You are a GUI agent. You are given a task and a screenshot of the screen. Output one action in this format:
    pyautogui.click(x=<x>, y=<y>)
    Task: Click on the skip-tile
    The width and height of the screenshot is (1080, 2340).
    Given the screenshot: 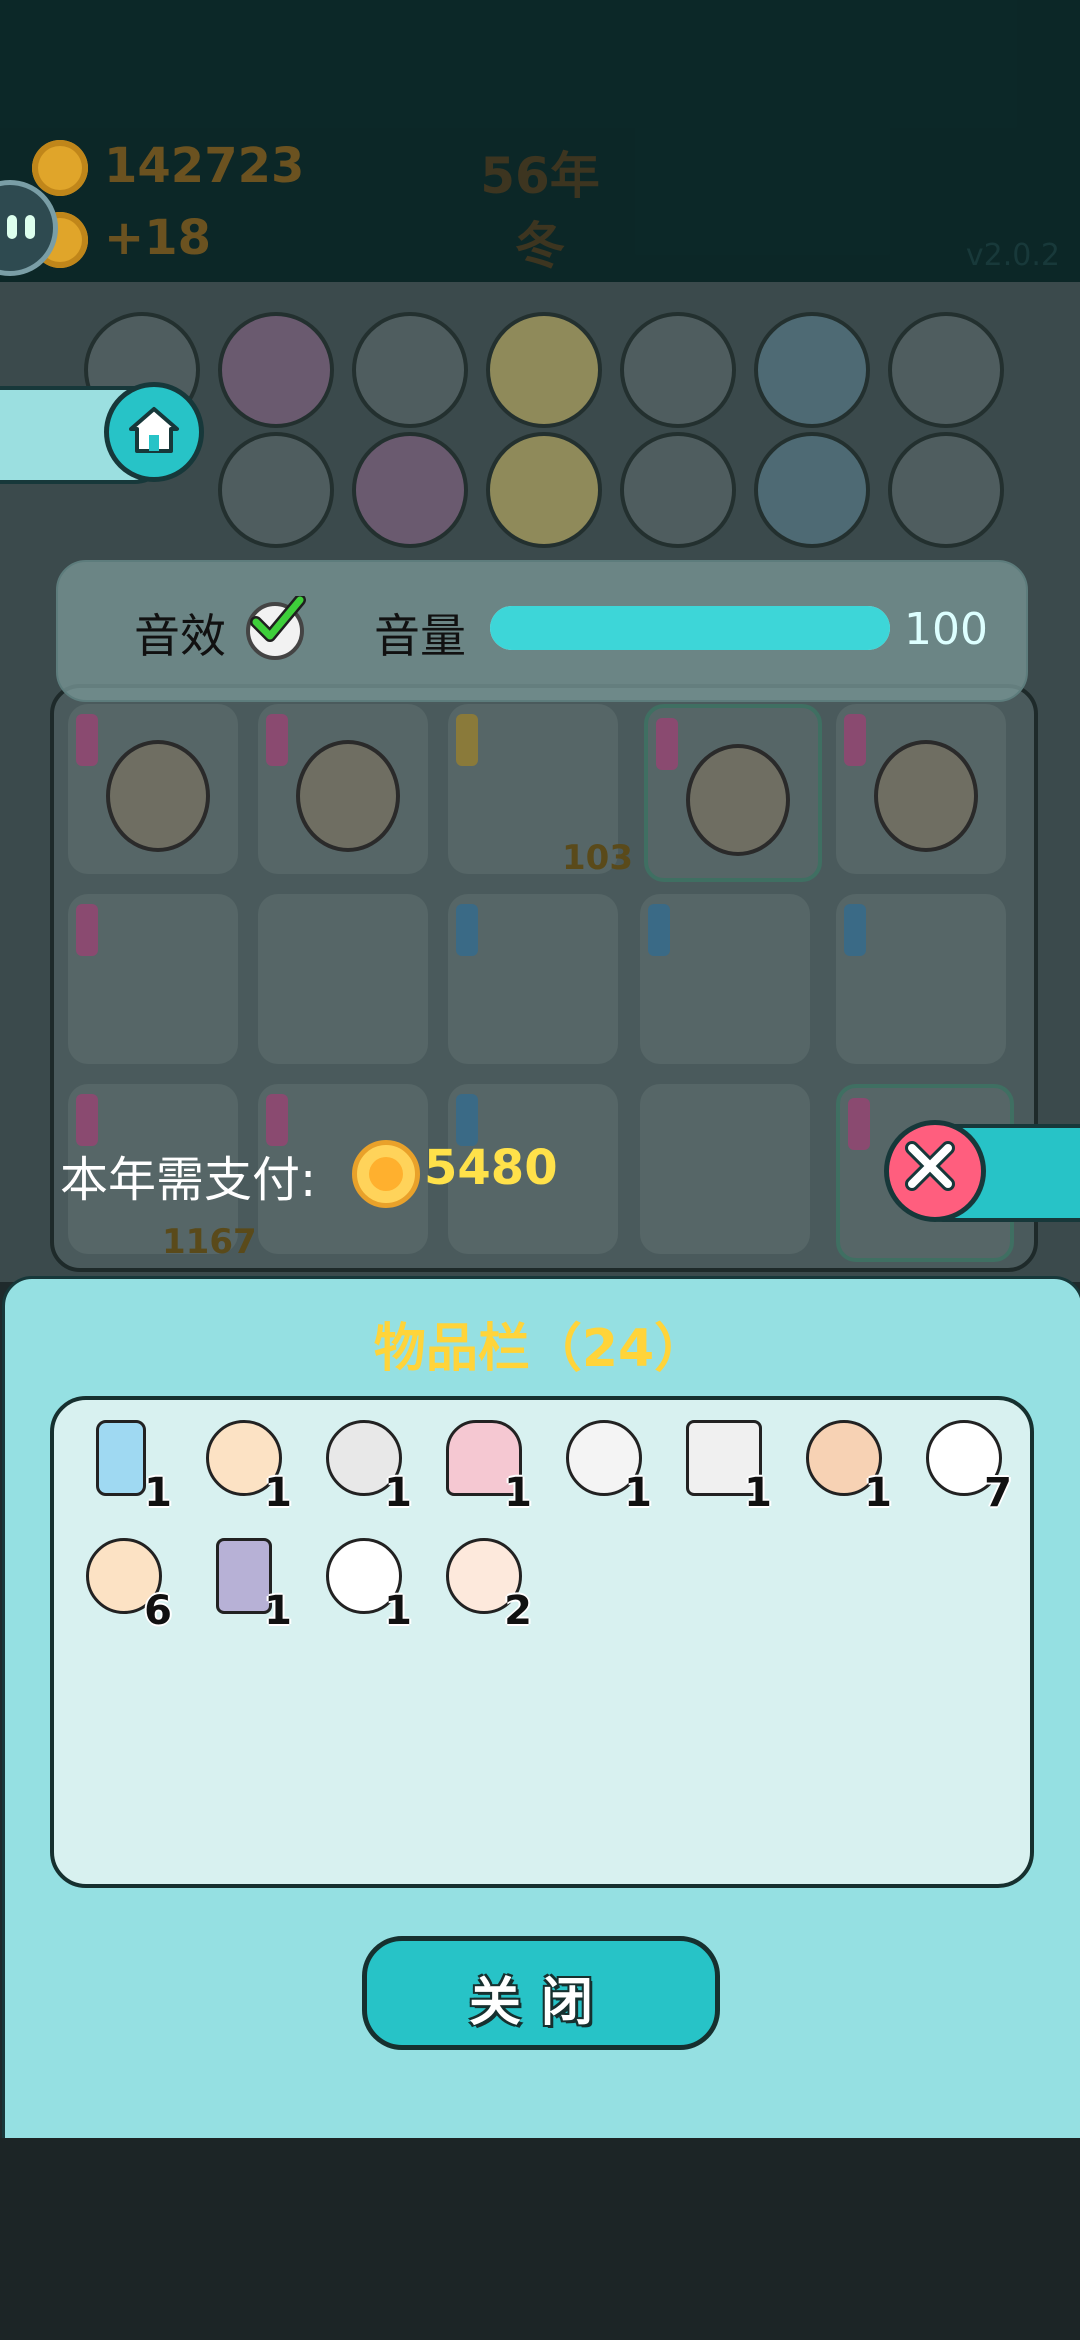 What is the action you would take?
    pyautogui.click(x=678, y=370)
    